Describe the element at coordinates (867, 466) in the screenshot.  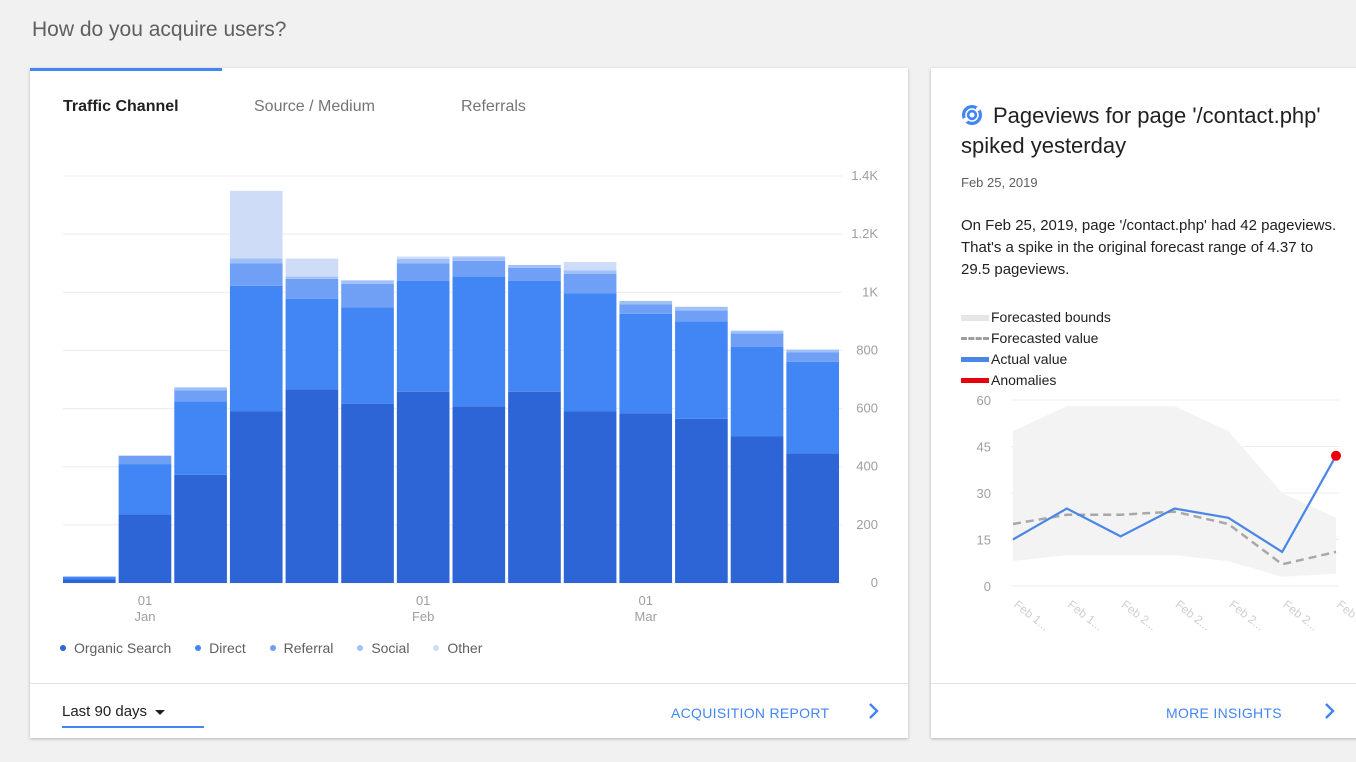
I see `y-tick-label: 400` at that location.